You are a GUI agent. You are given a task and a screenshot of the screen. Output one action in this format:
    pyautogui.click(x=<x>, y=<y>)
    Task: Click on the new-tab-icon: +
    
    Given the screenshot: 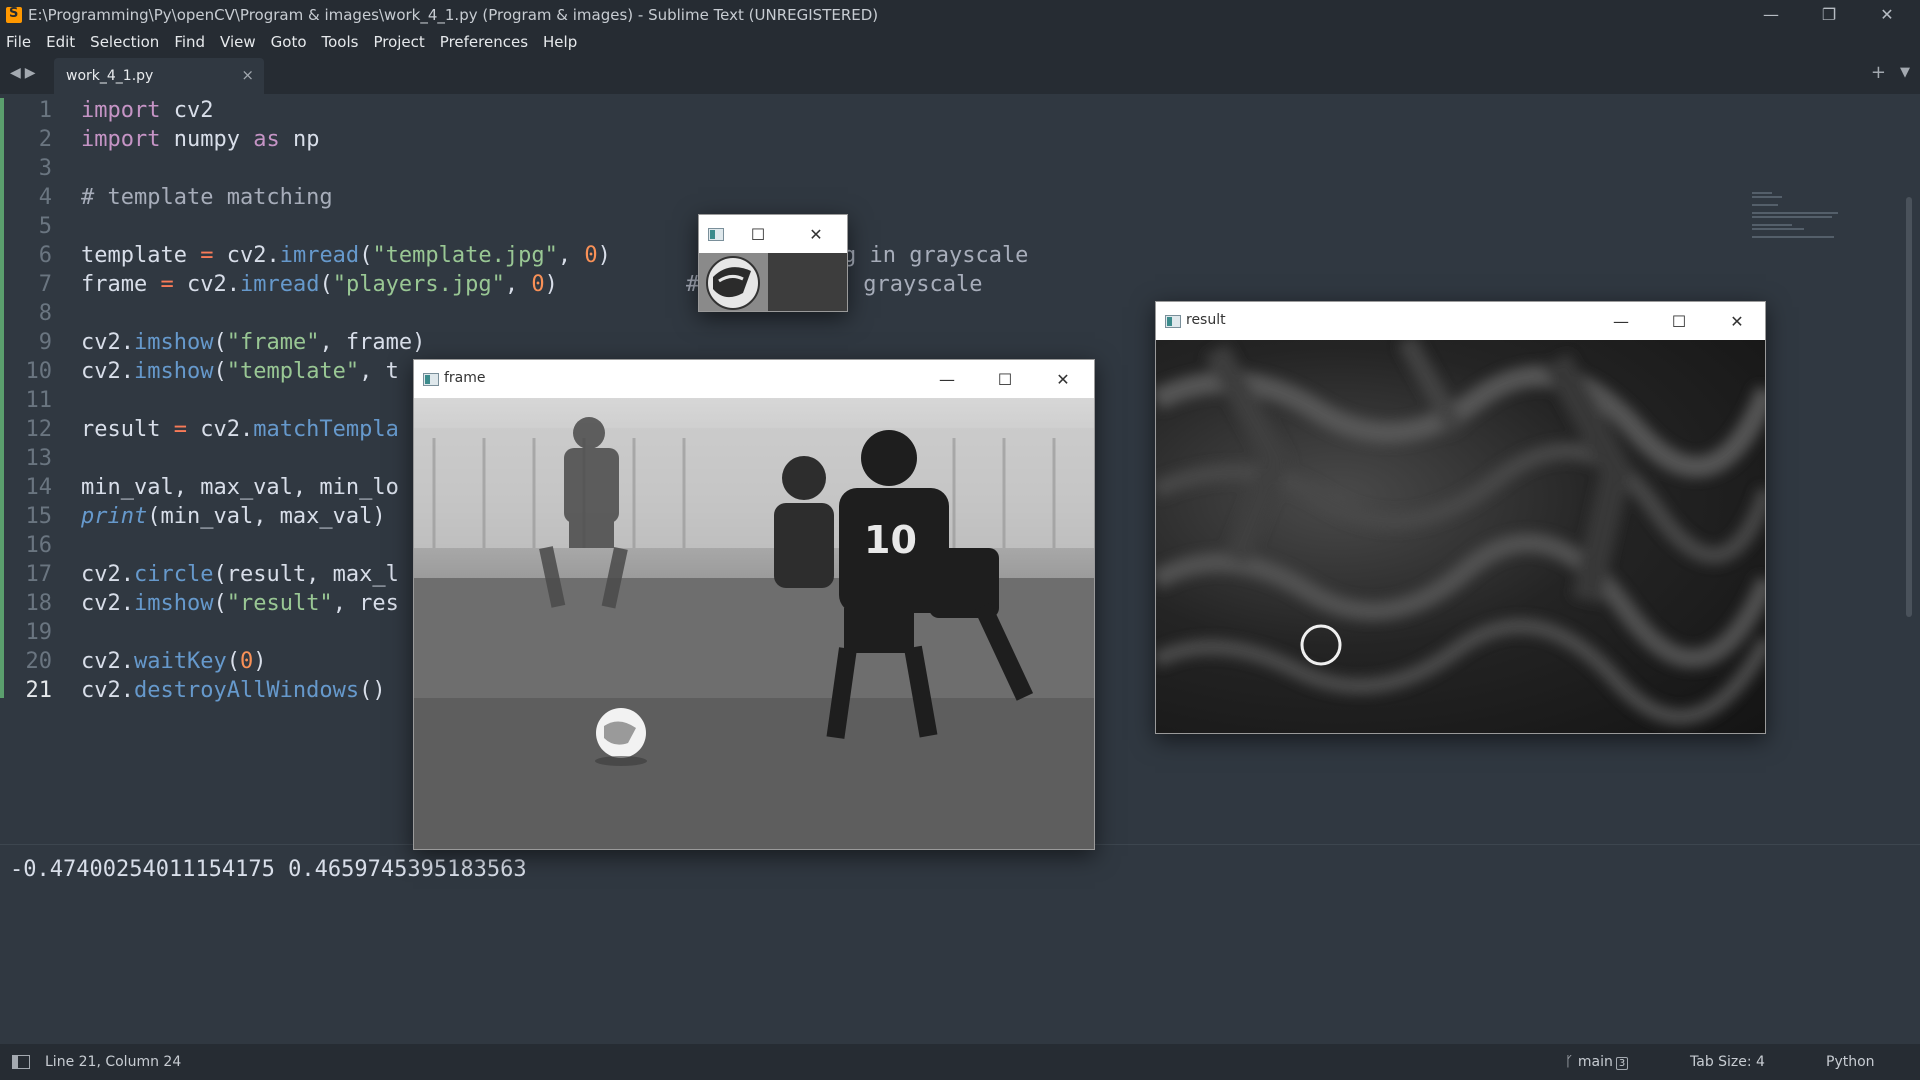 What is the action you would take?
    pyautogui.click(x=1878, y=72)
    